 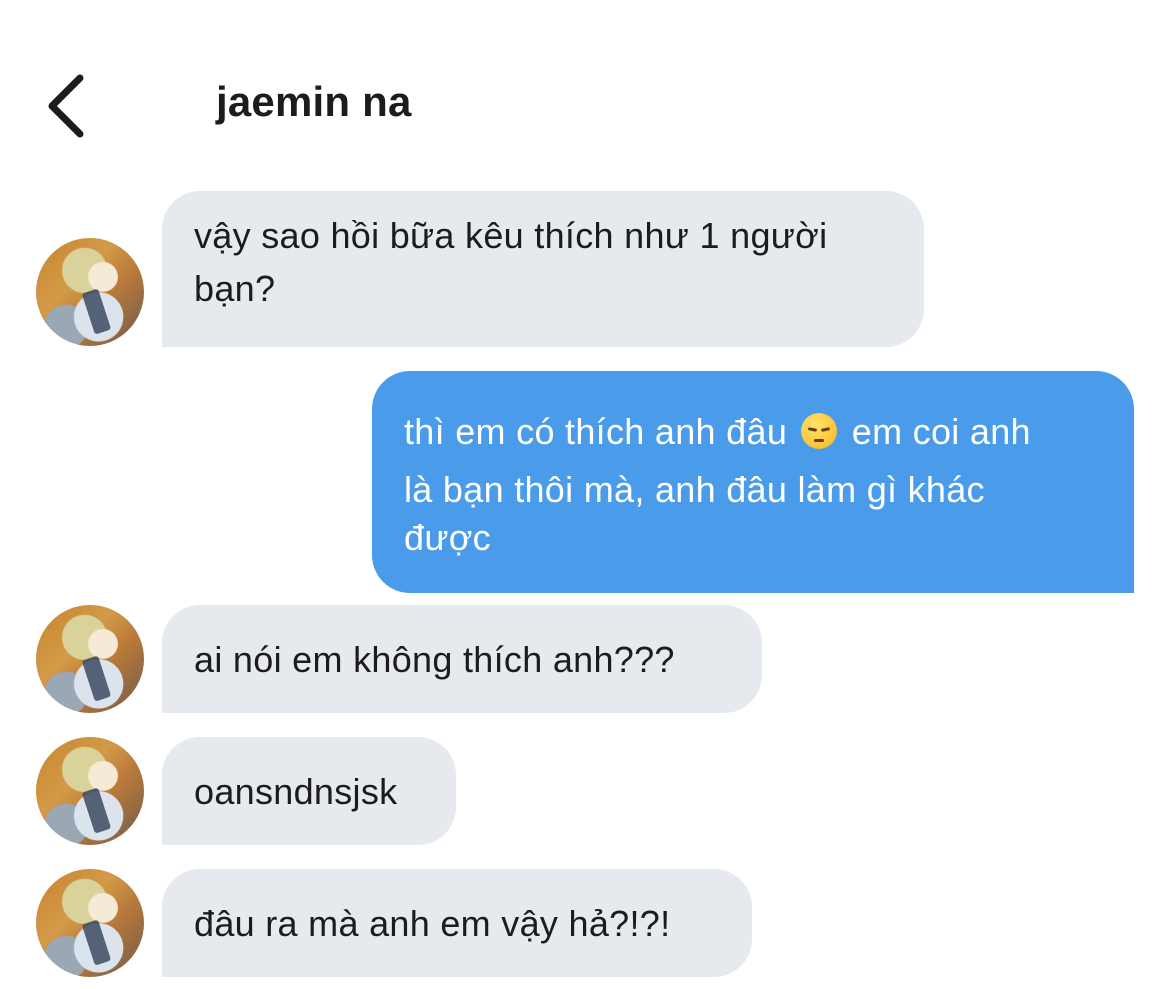 I want to click on message-text: ai nói em không thích anh???, so click(x=434, y=659).